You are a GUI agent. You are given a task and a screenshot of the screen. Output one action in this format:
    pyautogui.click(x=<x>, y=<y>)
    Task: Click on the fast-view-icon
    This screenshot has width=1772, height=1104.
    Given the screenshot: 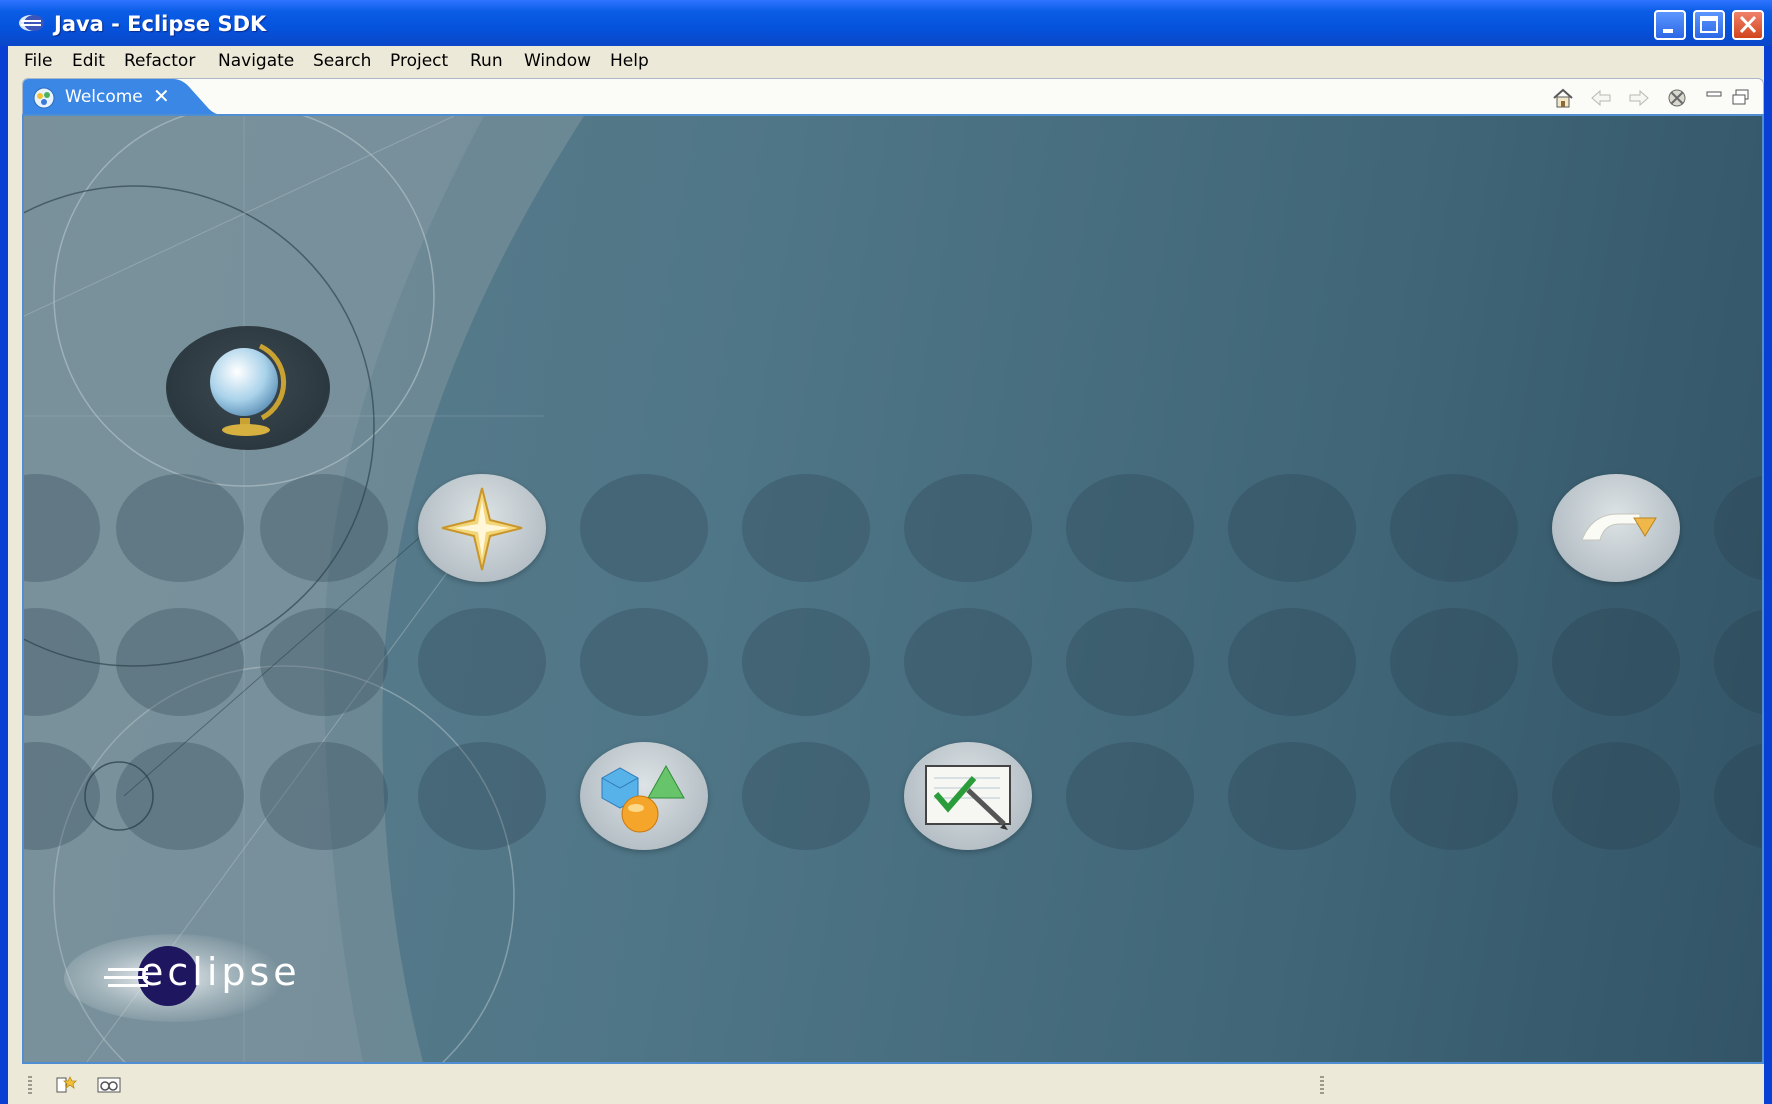 What is the action you would take?
    pyautogui.click(x=109, y=1085)
    